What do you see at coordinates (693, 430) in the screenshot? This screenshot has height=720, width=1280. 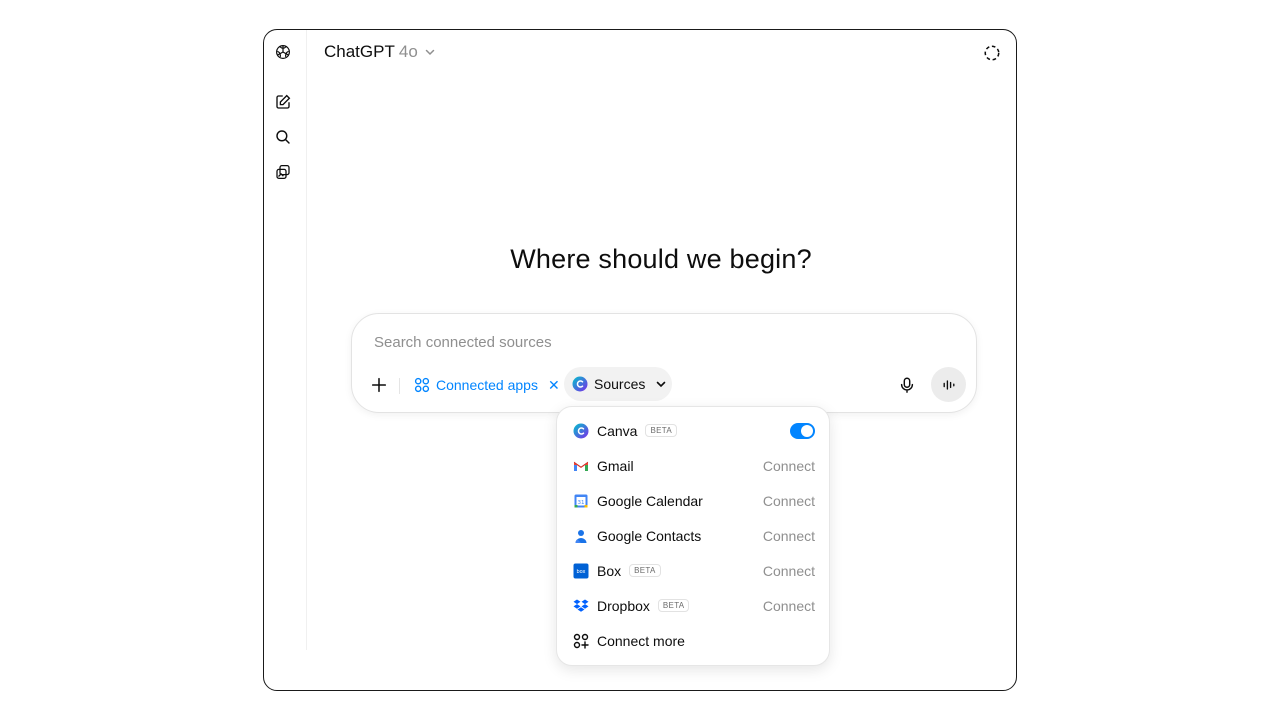 I see `source-item-canva: Canva BETA` at bounding box center [693, 430].